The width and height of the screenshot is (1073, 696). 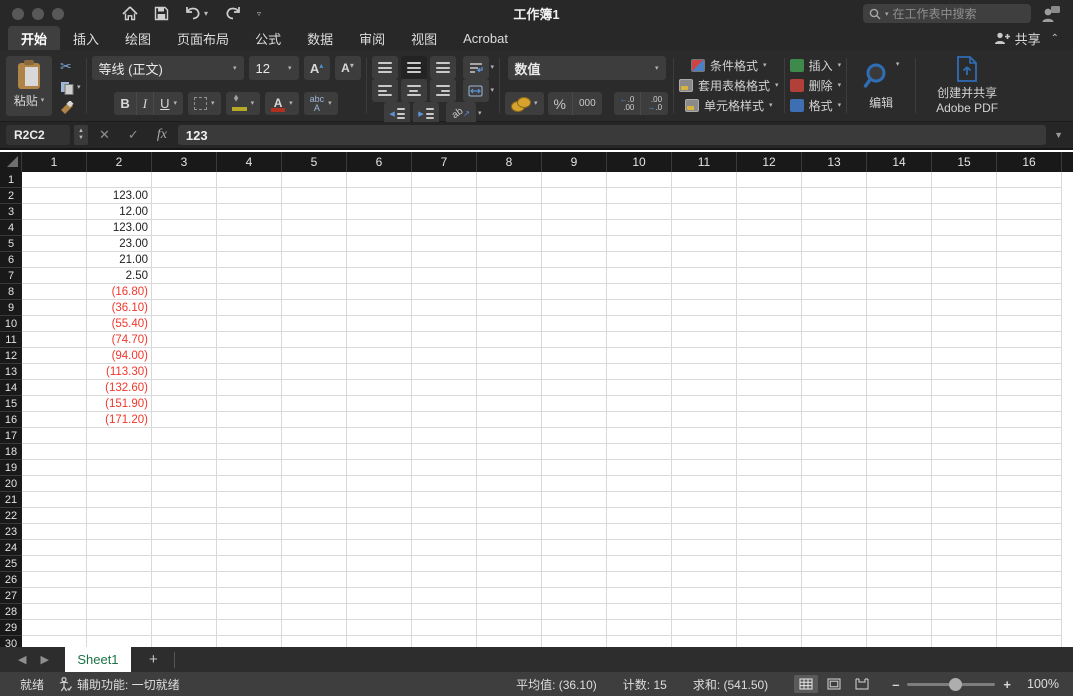 What do you see at coordinates (130, 13) in the screenshot?
I see `home-icon` at bounding box center [130, 13].